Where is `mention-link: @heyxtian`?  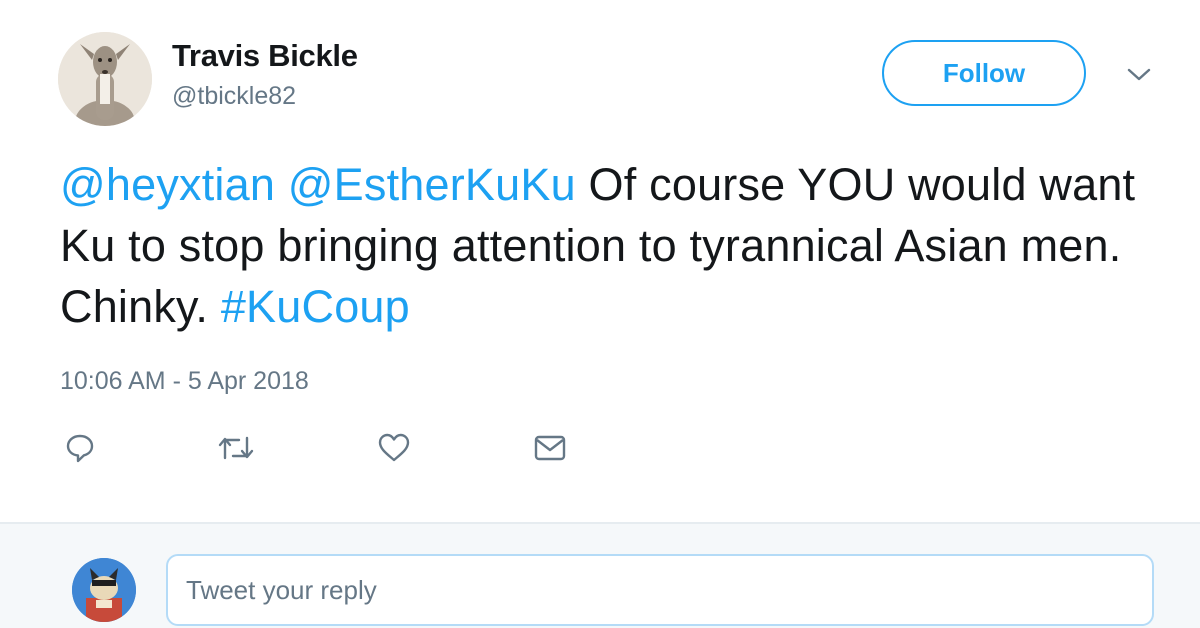 mention-link: @heyxtian is located at coordinates (167, 184).